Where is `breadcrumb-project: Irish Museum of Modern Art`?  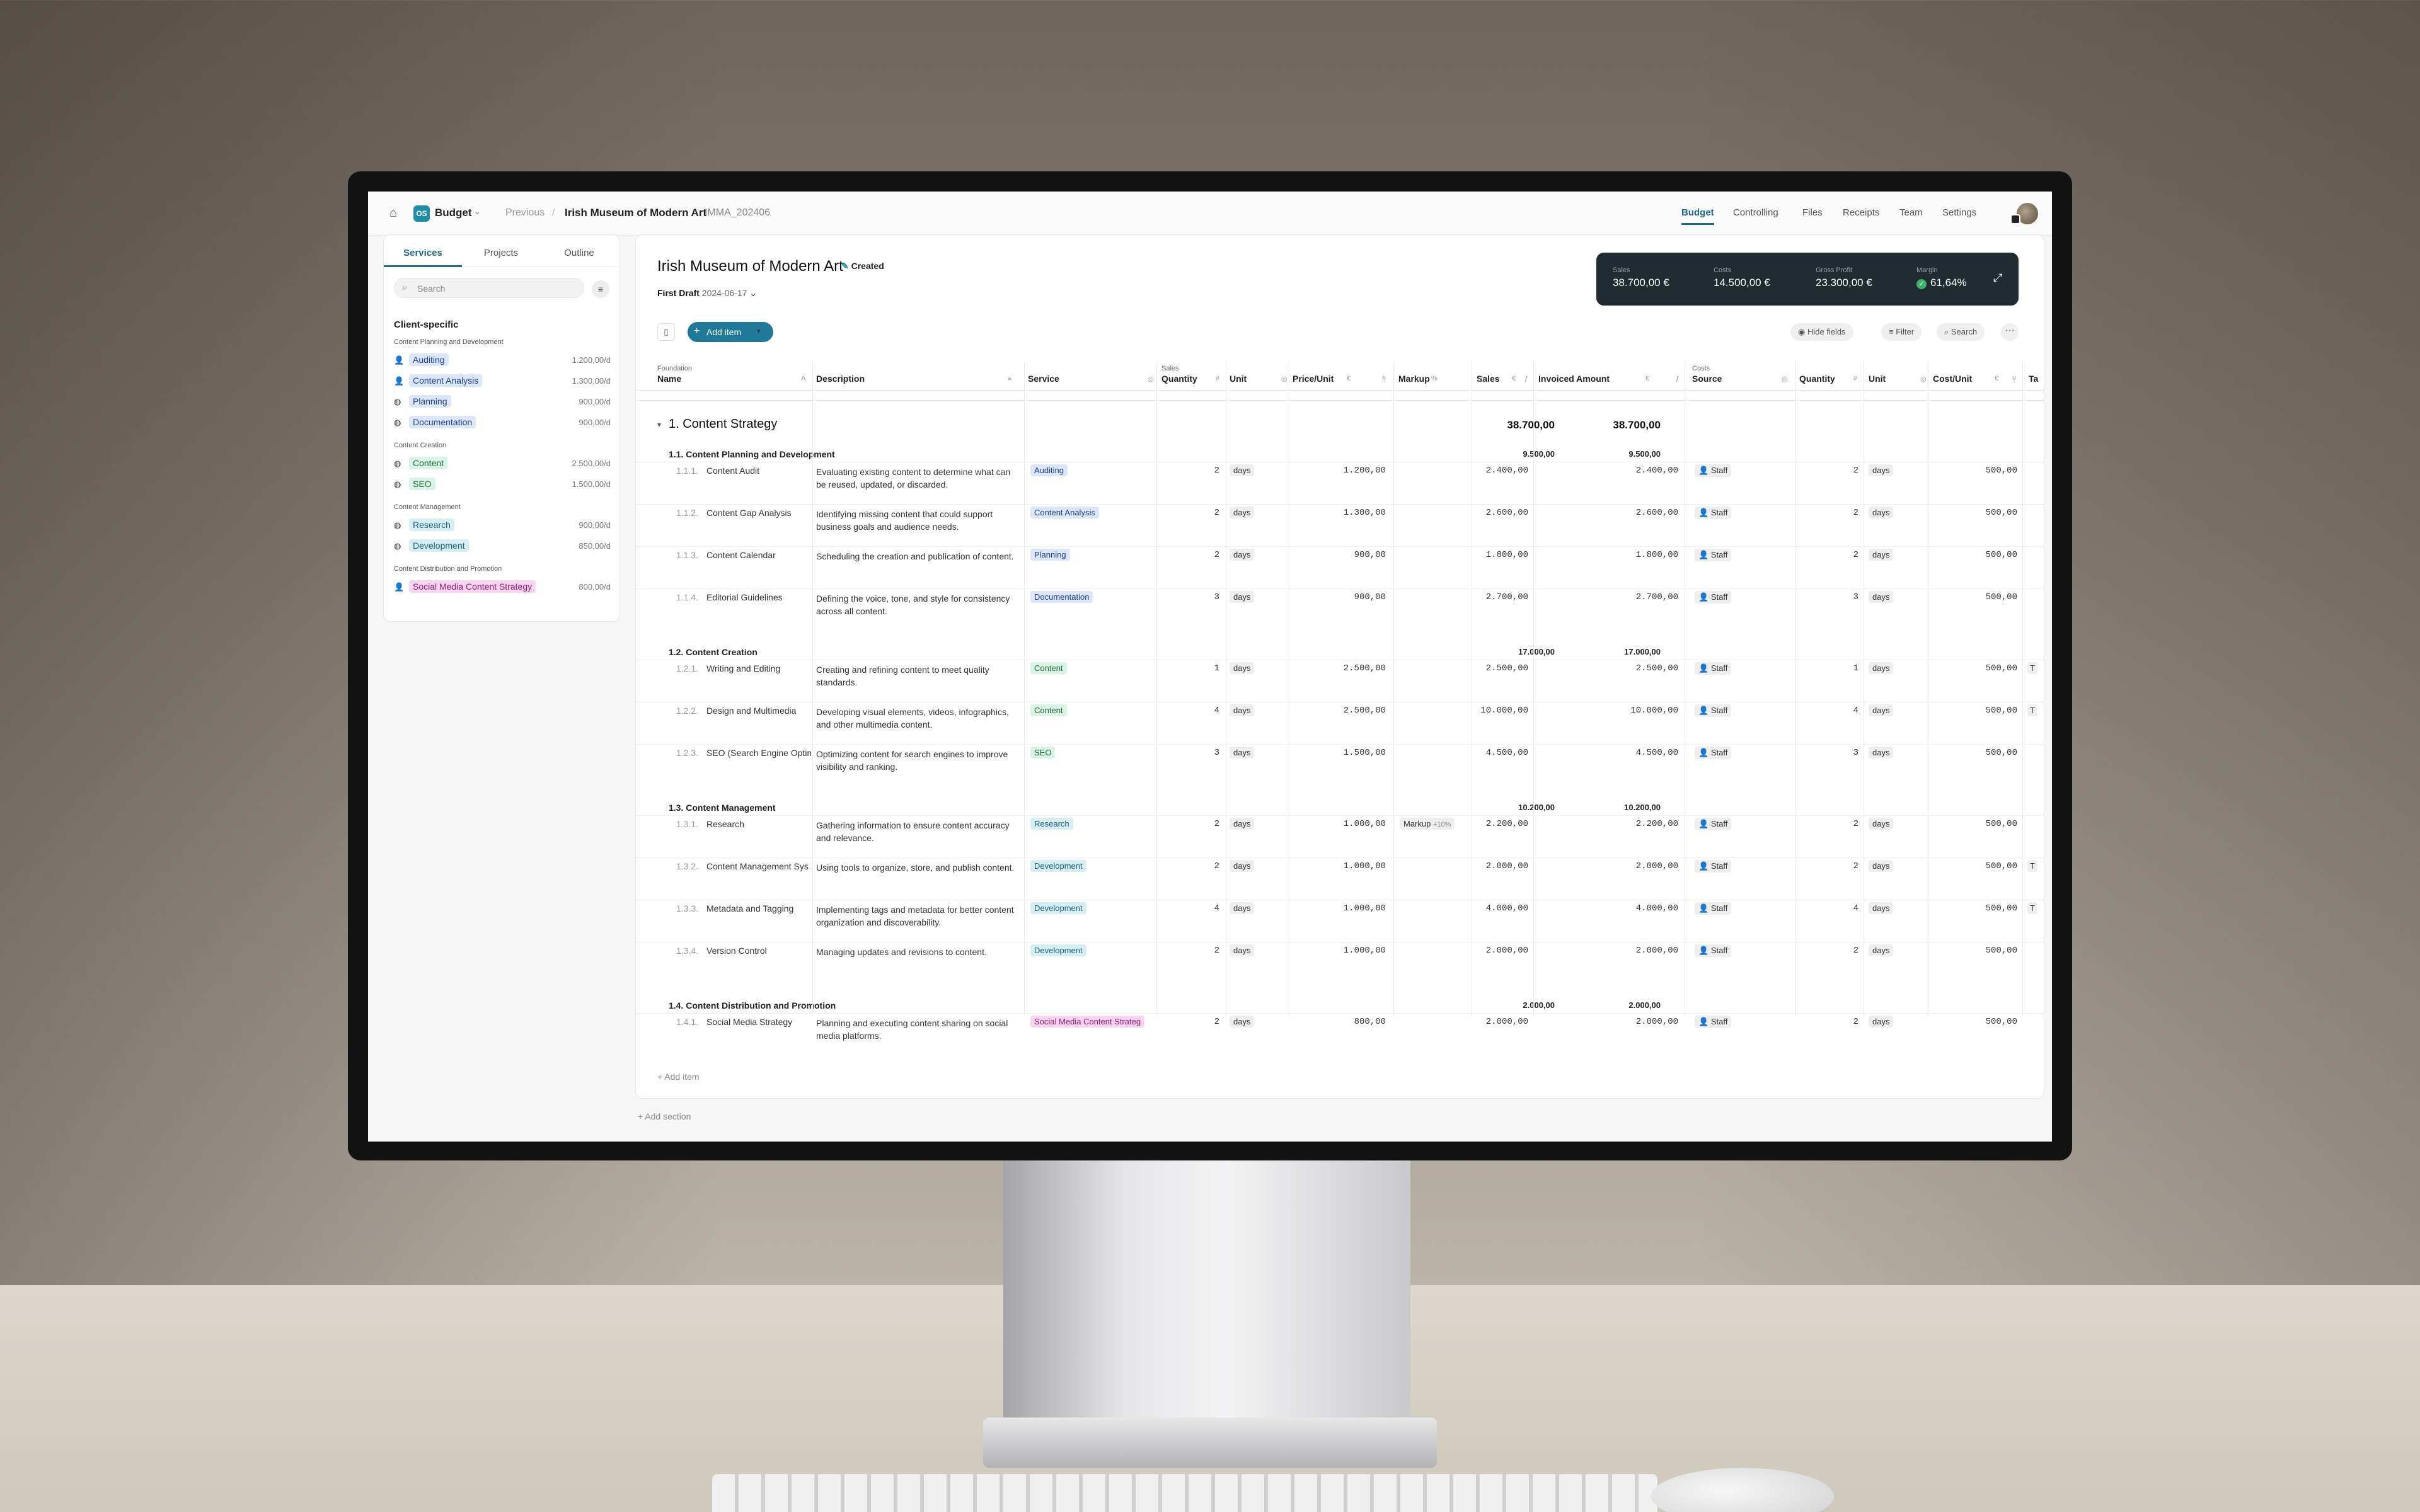 breadcrumb-project: Irish Museum of Modern Art is located at coordinates (636, 213).